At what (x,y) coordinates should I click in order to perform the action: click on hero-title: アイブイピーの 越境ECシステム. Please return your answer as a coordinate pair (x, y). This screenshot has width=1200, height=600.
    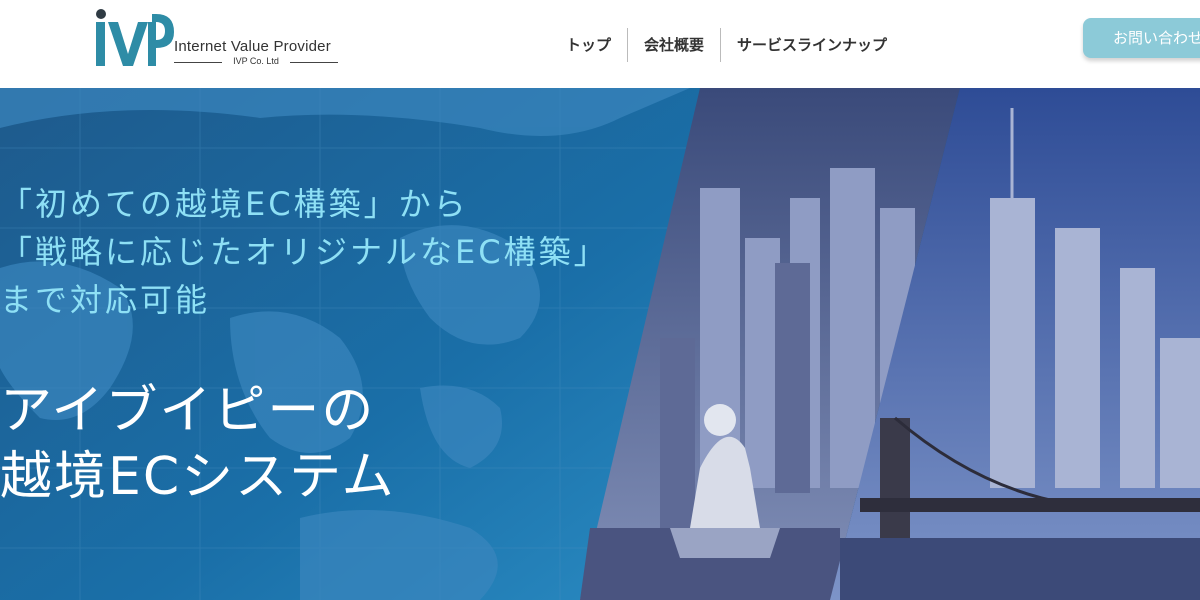
    Looking at the image, I should click on (198, 444).